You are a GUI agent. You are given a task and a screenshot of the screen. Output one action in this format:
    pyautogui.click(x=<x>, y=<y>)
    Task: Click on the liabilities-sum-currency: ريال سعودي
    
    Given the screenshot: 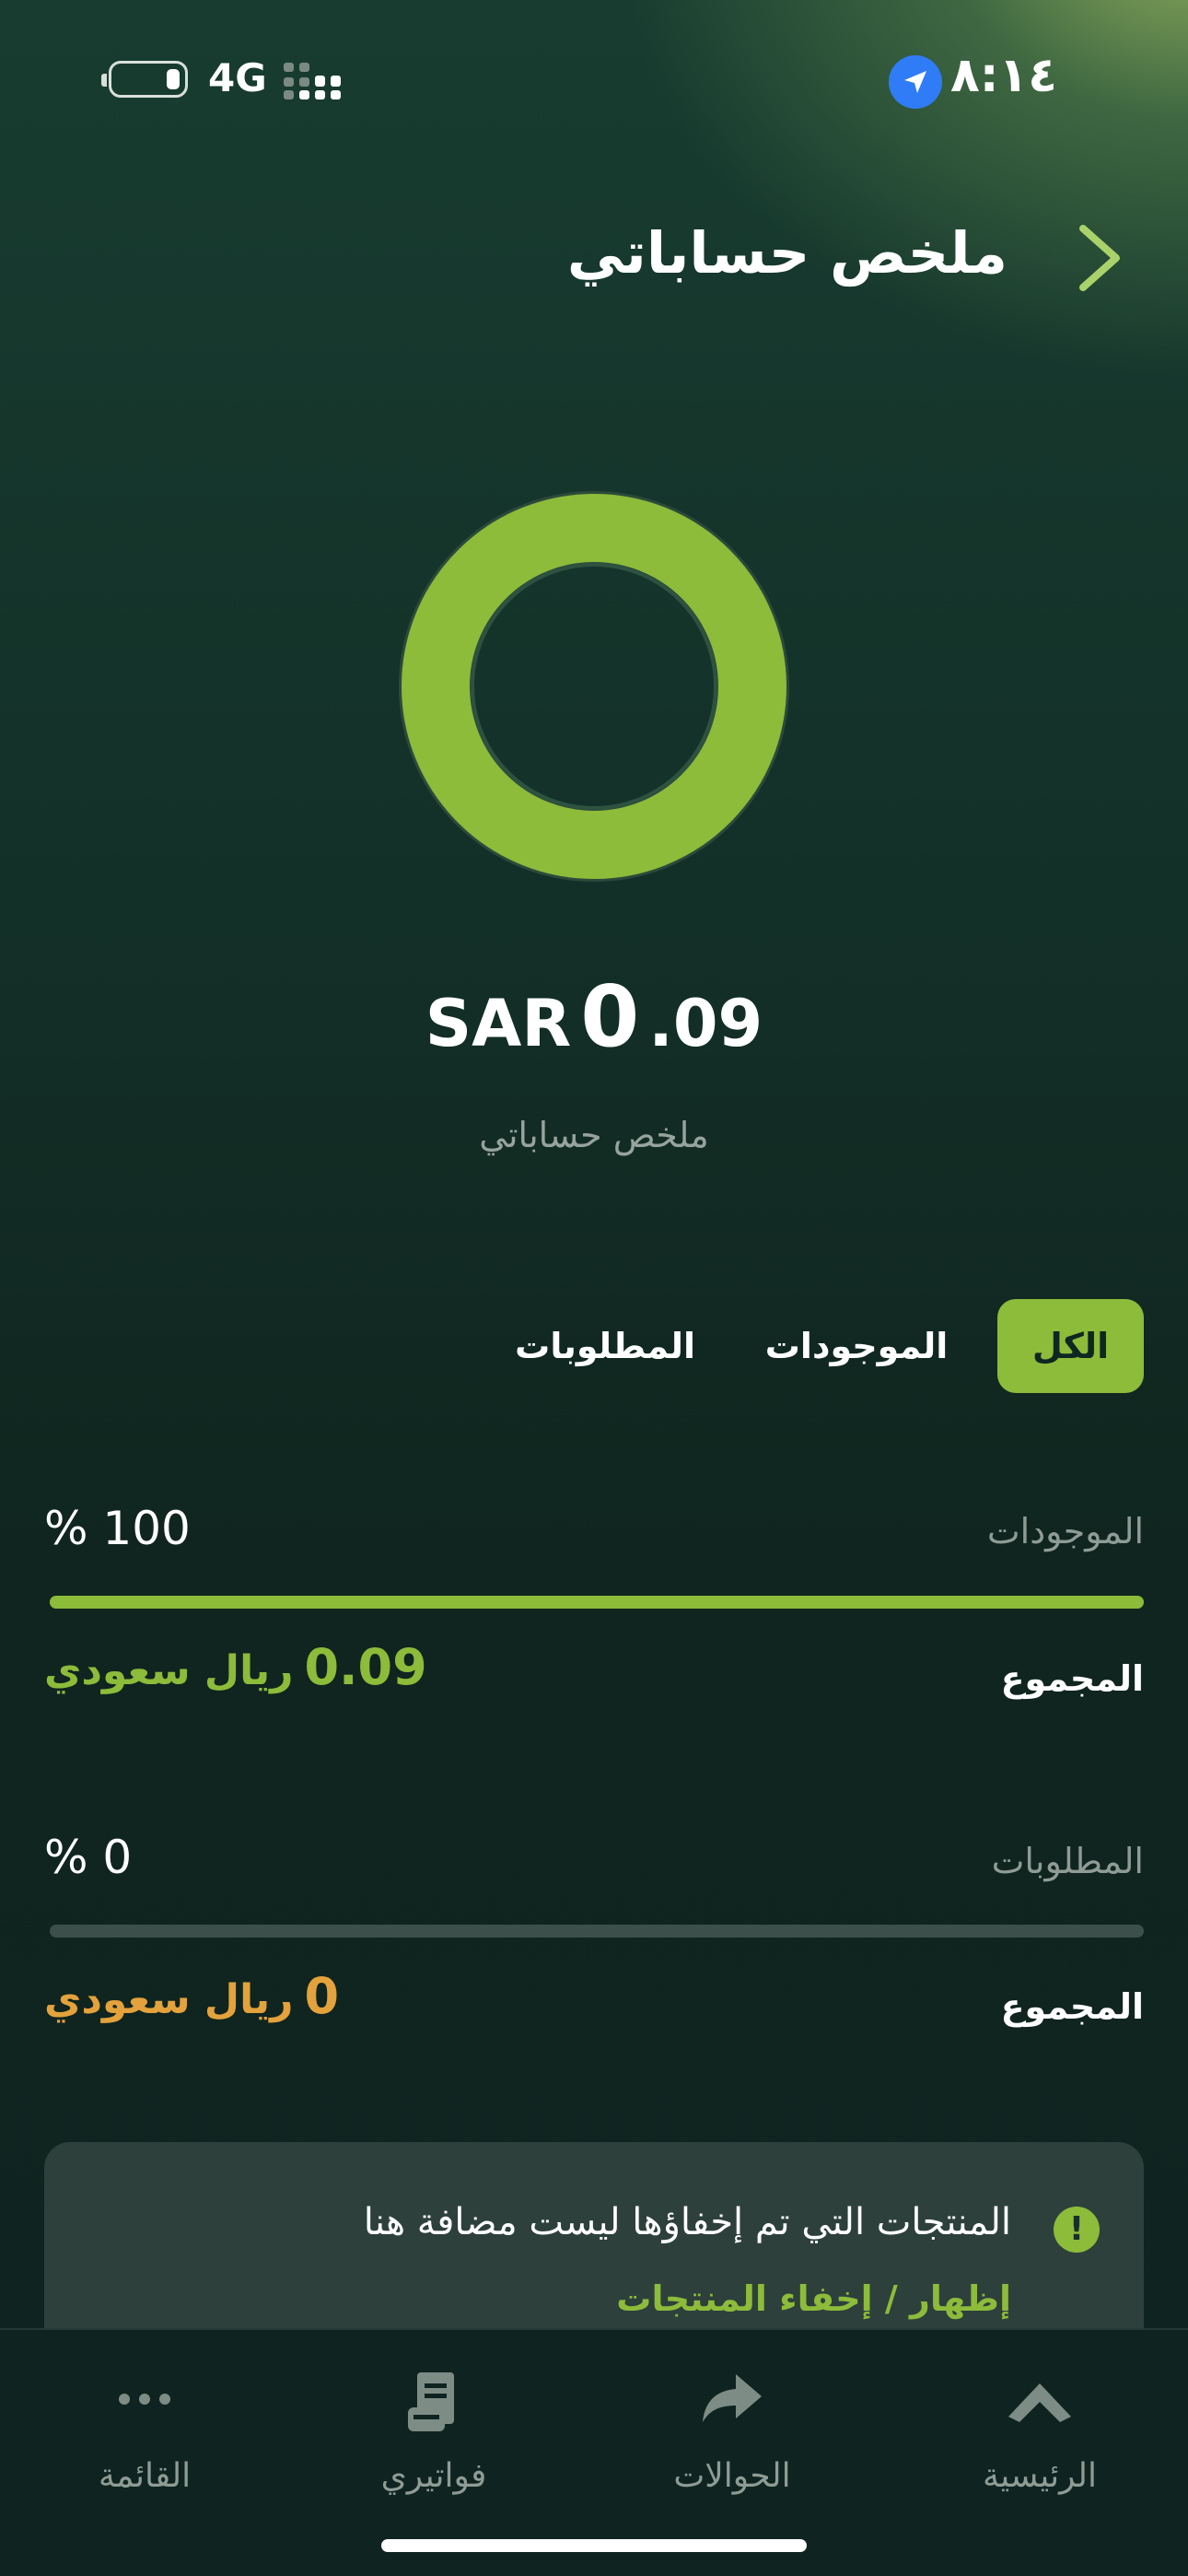 What is the action you would take?
    pyautogui.click(x=169, y=2000)
    